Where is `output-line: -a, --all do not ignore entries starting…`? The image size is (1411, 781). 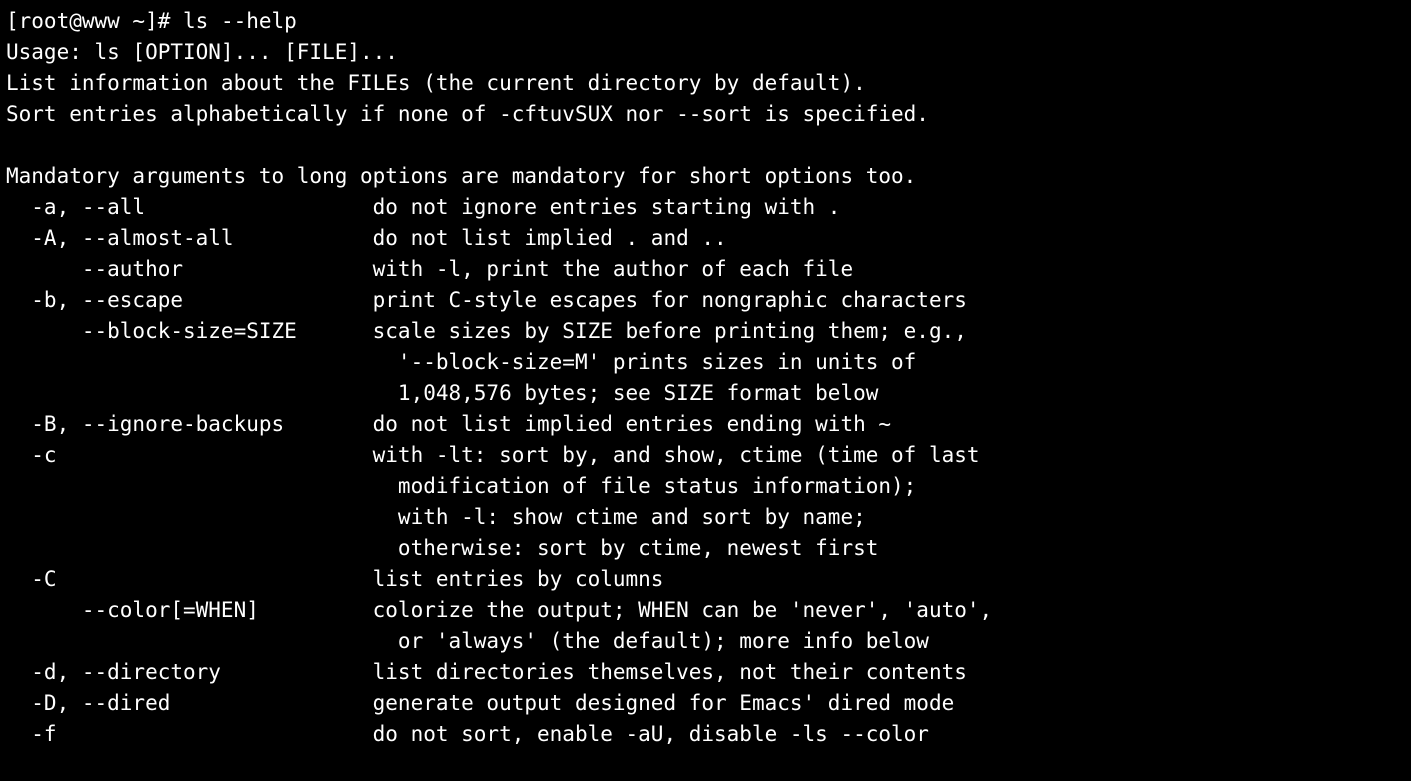 output-line: -a, --all do not ignore entries starting… is located at coordinates (423, 207).